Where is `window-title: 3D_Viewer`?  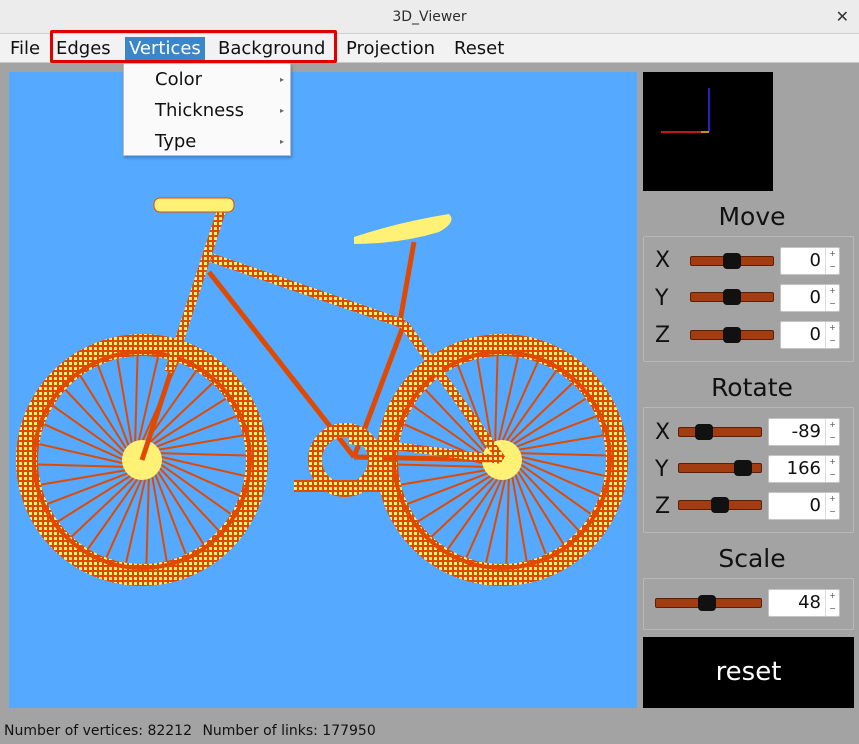 window-title: 3D_Viewer is located at coordinates (429, 16).